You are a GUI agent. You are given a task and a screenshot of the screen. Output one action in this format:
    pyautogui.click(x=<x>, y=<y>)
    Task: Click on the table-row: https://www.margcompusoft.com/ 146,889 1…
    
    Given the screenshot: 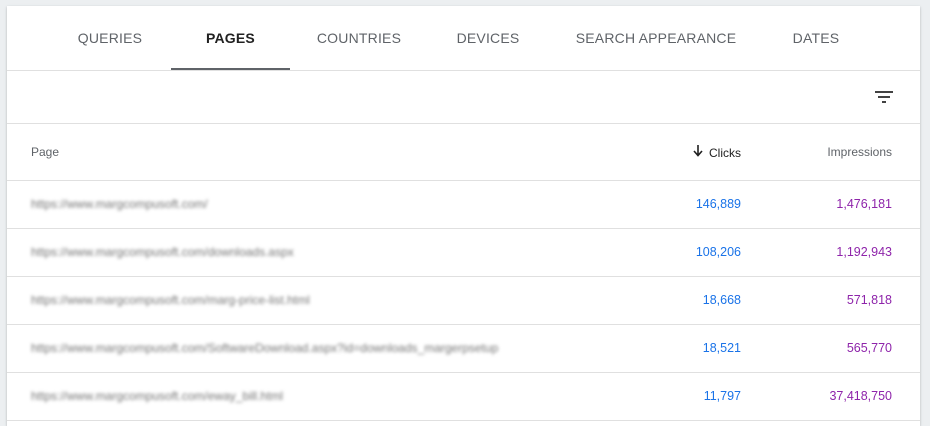 What is the action you would take?
    pyautogui.click(x=463, y=205)
    